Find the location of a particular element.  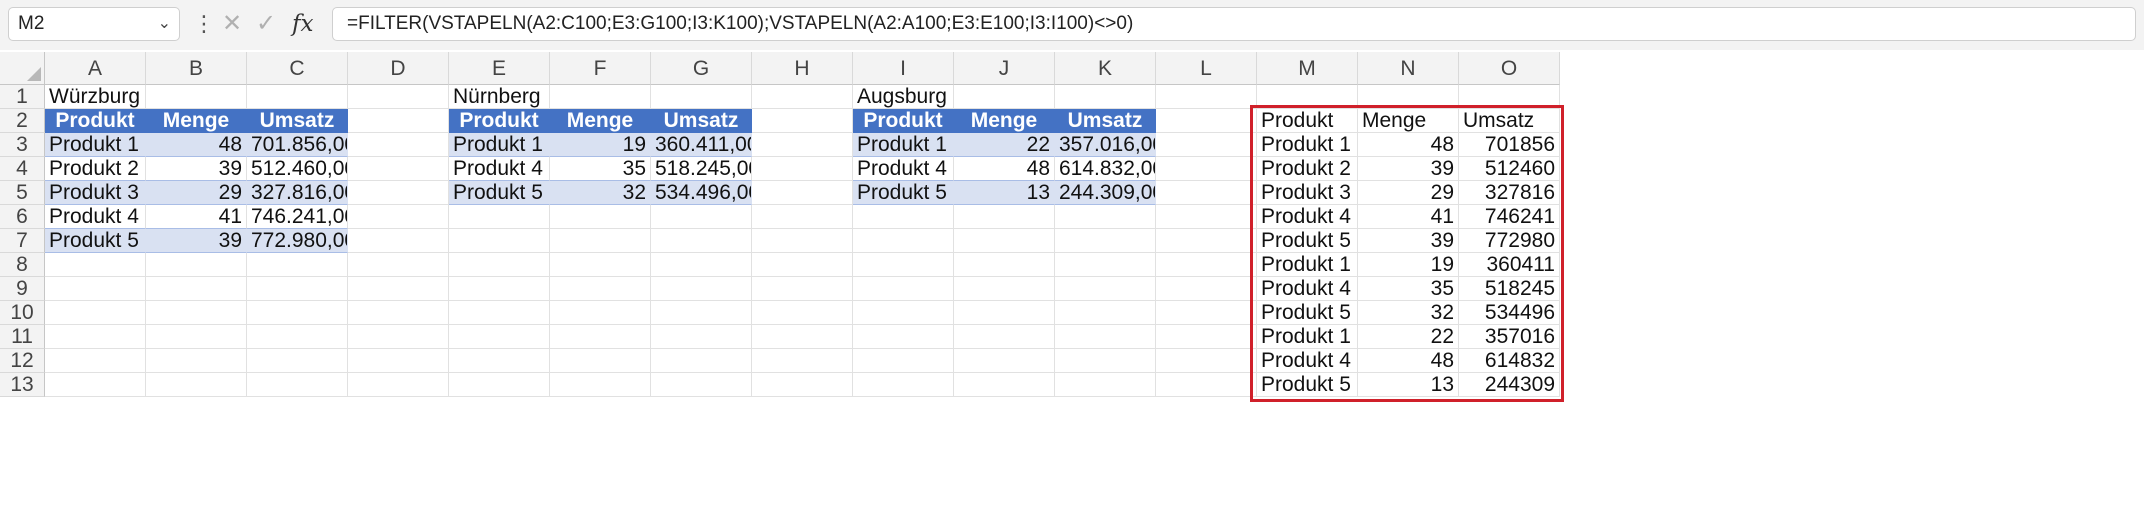

result-cell: Produkt 3 is located at coordinates (1307, 193).